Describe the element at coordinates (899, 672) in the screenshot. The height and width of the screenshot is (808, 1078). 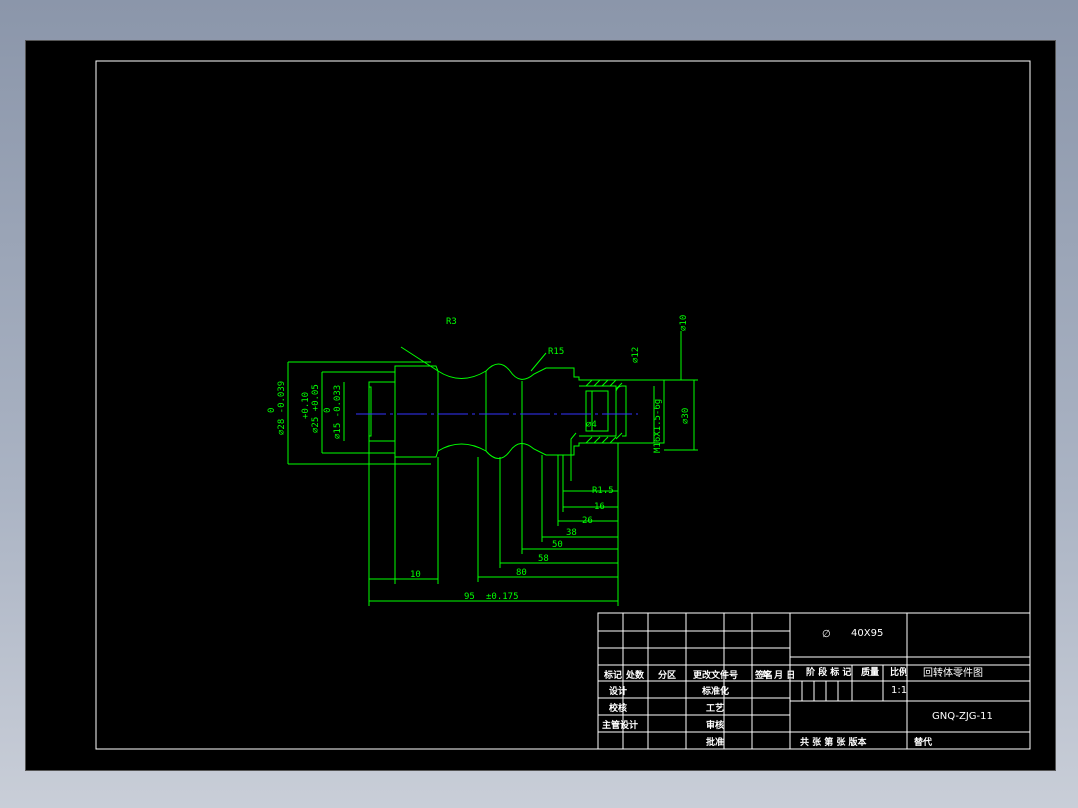
I see `svg-text: 比例` at that location.